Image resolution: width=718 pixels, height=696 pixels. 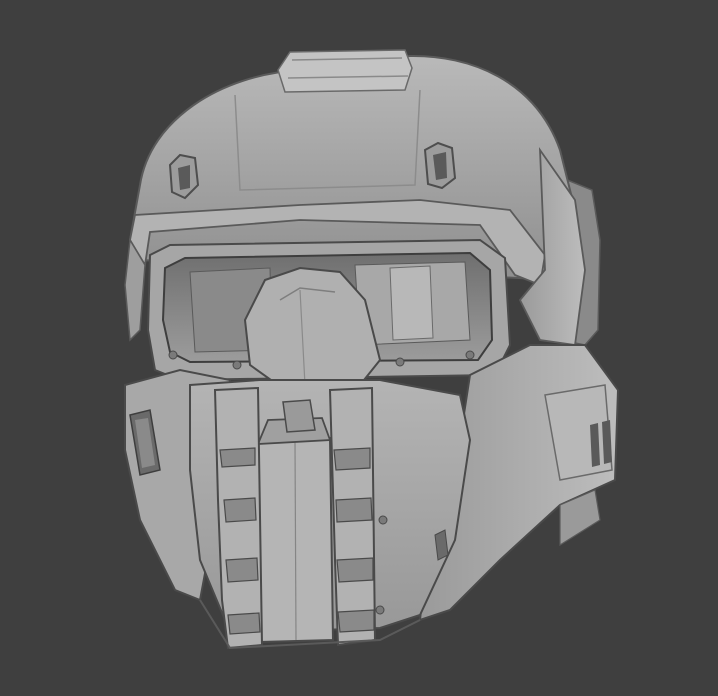 I want to click on respirator-valve, so click(x=299, y=416).